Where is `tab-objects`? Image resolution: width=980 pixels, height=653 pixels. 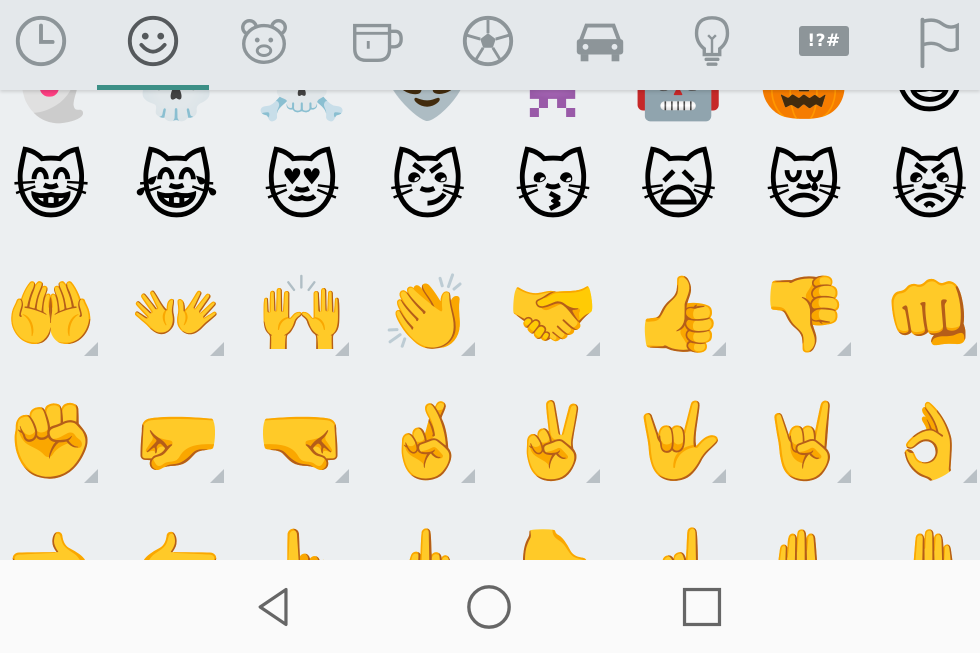 tab-objects is located at coordinates (712, 41).